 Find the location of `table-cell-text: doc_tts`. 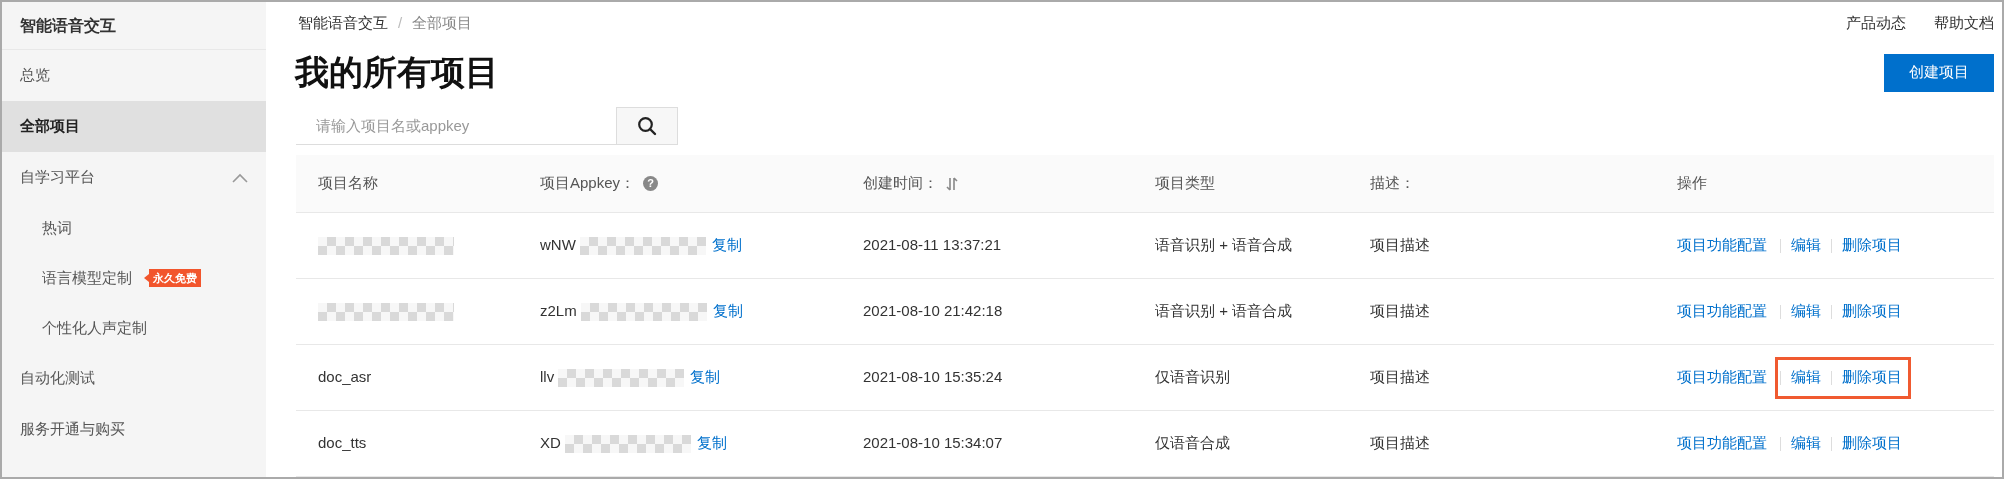

table-cell-text: doc_tts is located at coordinates (342, 443).